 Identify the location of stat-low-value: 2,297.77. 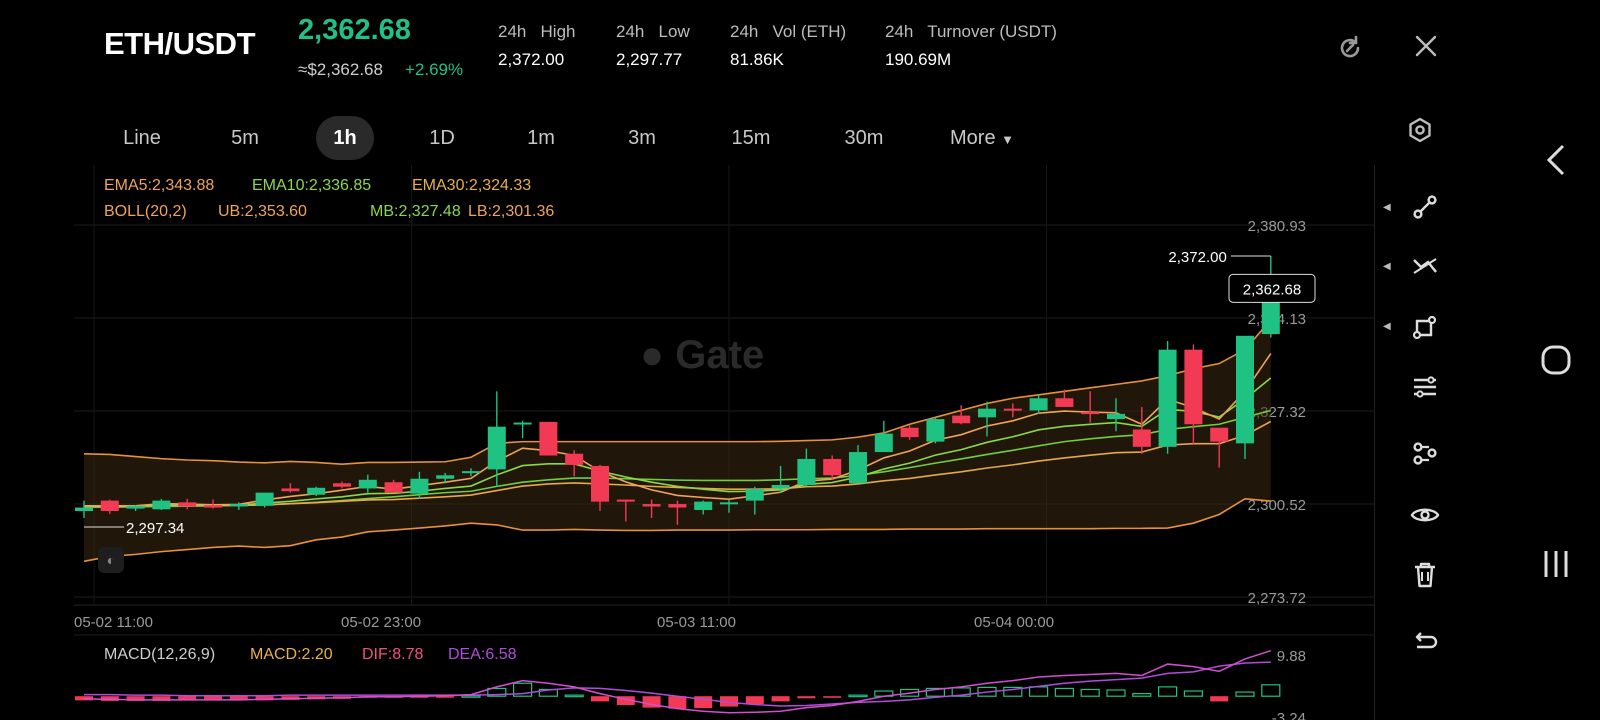
(649, 59).